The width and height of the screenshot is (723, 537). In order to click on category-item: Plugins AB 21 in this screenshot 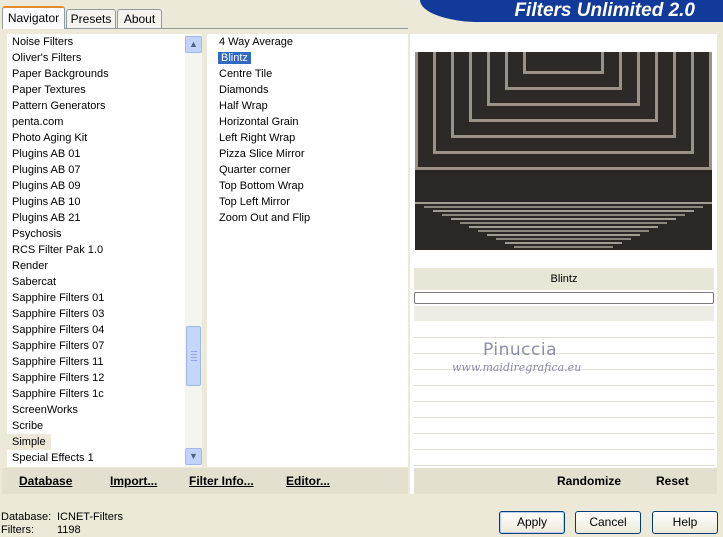, I will do `click(96, 218)`.